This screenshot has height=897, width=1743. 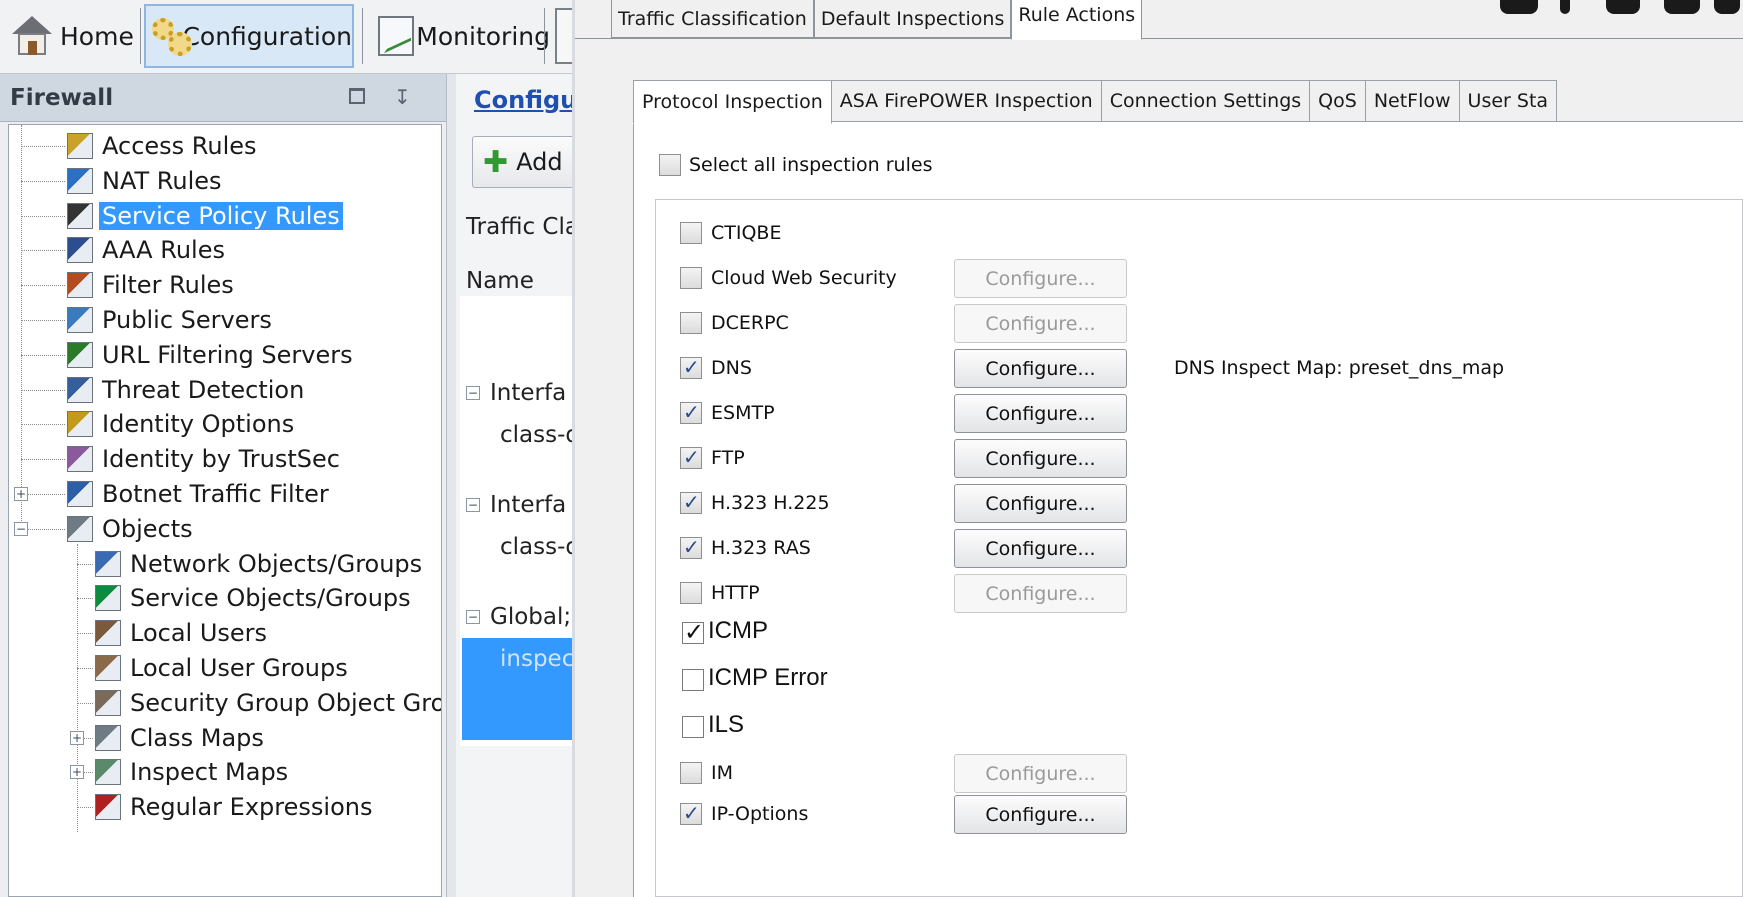 I want to click on splitter, so click(x=451, y=485).